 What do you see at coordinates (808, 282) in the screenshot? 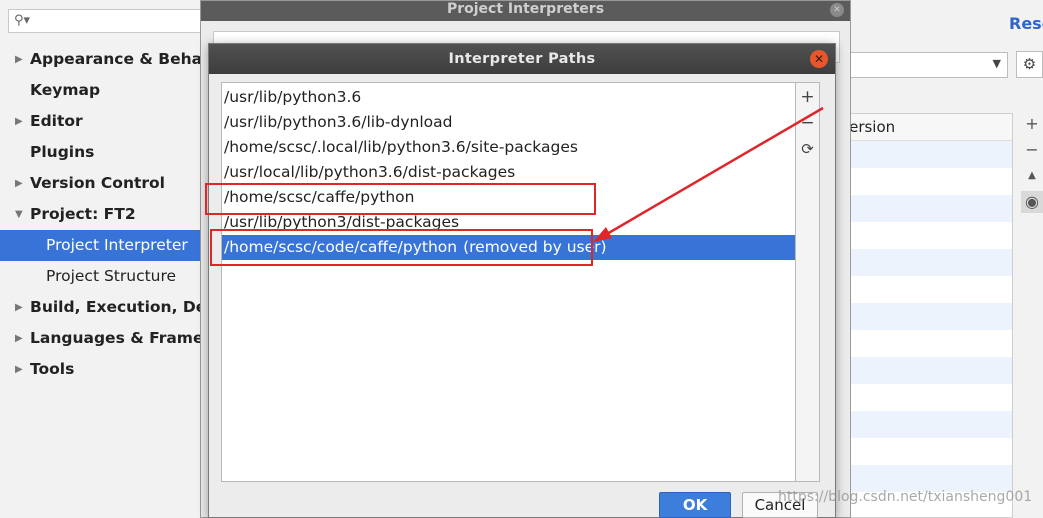
I see `paths-toolbar: + − ⟳` at bounding box center [808, 282].